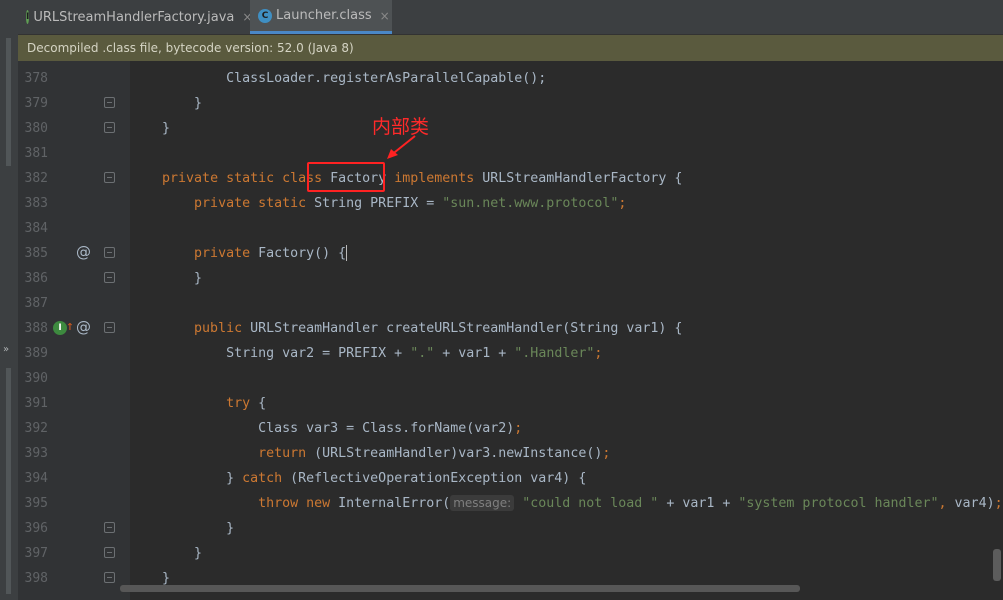 Image resolution: width=1003 pixels, height=600 pixels. Describe the element at coordinates (74, 103) in the screenshot. I see `gutter-row: 379` at that location.